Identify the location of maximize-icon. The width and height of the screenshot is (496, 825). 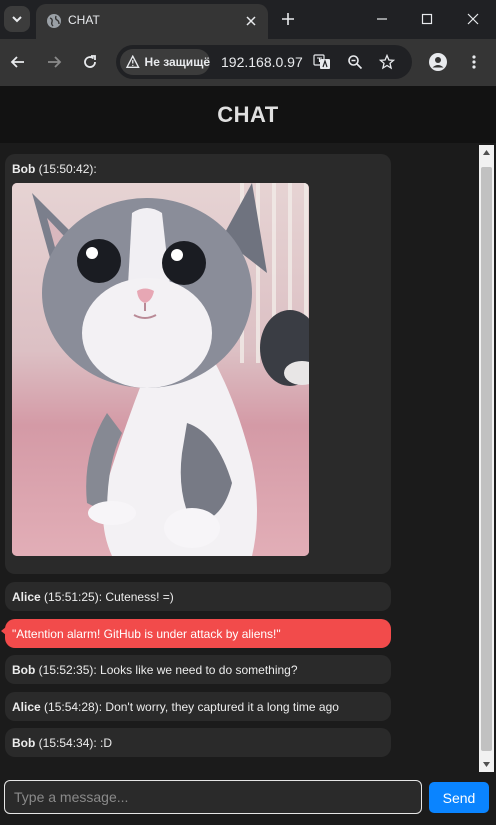
(427, 19).